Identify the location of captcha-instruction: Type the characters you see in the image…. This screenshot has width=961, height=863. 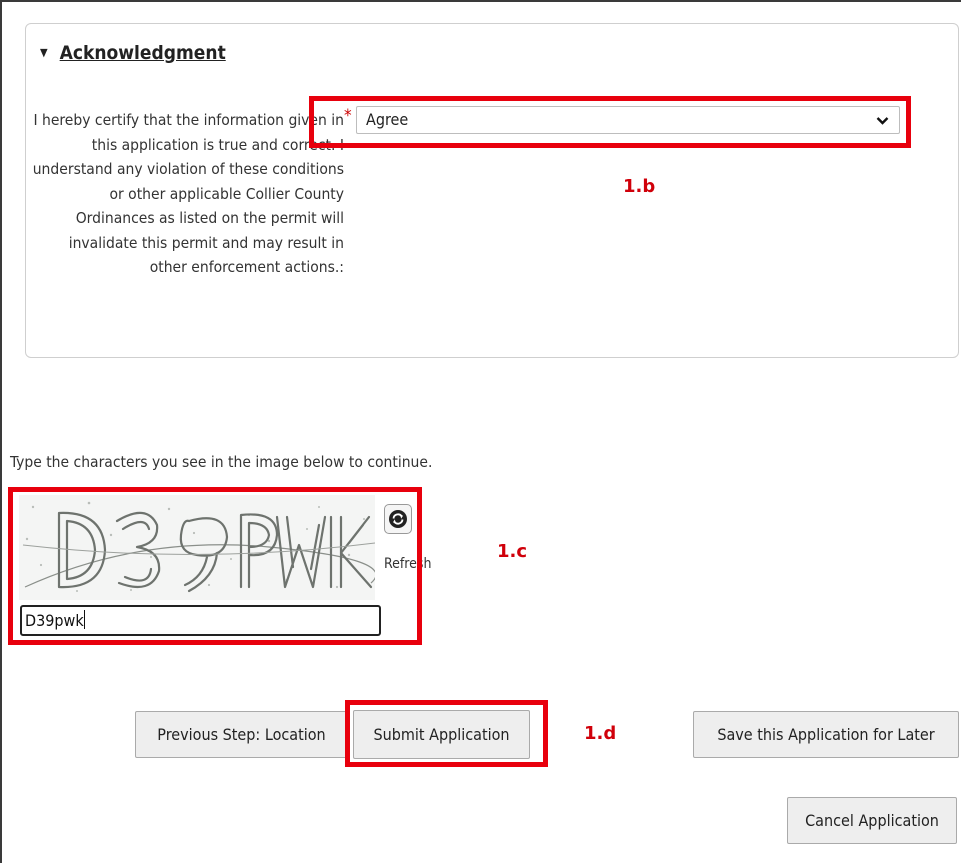
(221, 462).